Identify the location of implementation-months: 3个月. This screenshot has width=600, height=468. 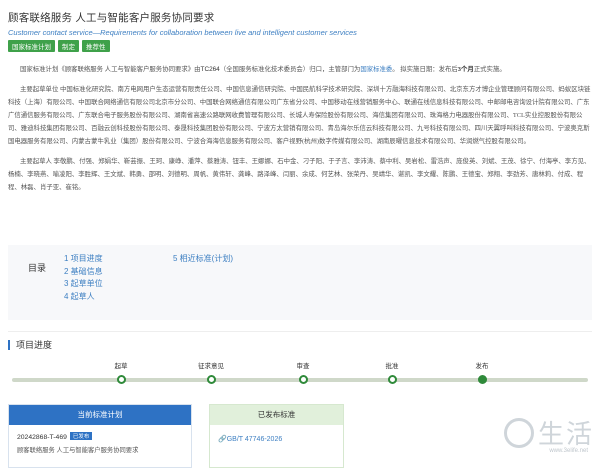
(465, 69).